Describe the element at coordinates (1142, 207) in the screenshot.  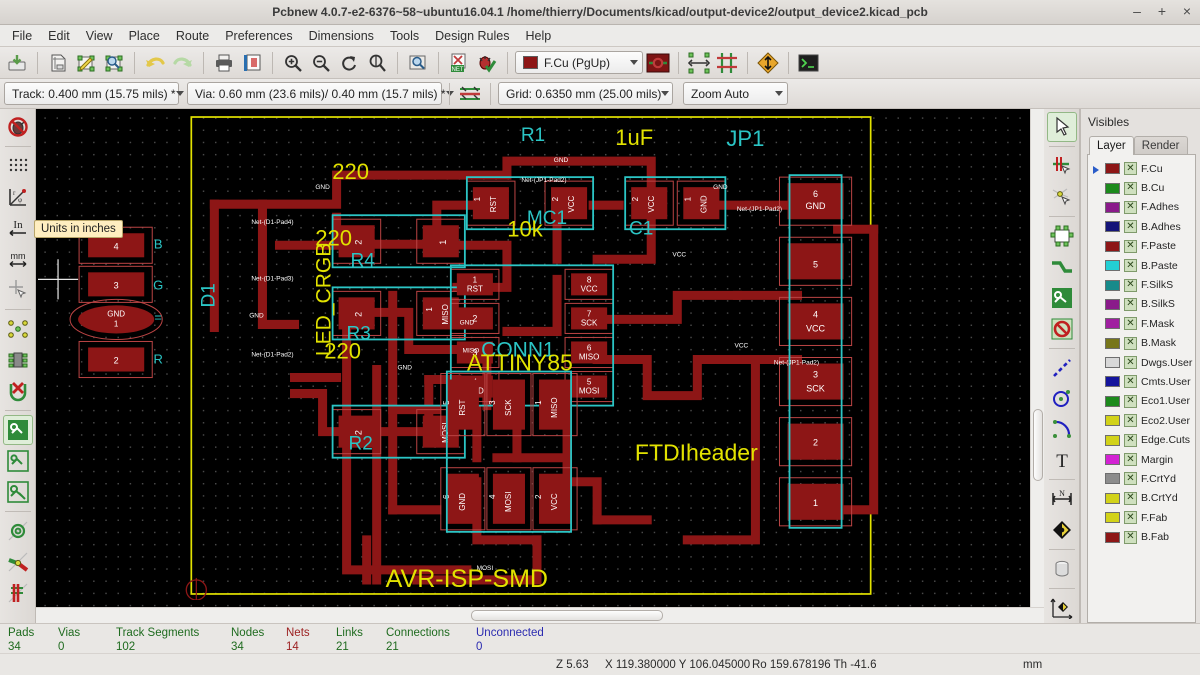
I see `layer-row-f-adhes: ✕ F.Adhes` at that location.